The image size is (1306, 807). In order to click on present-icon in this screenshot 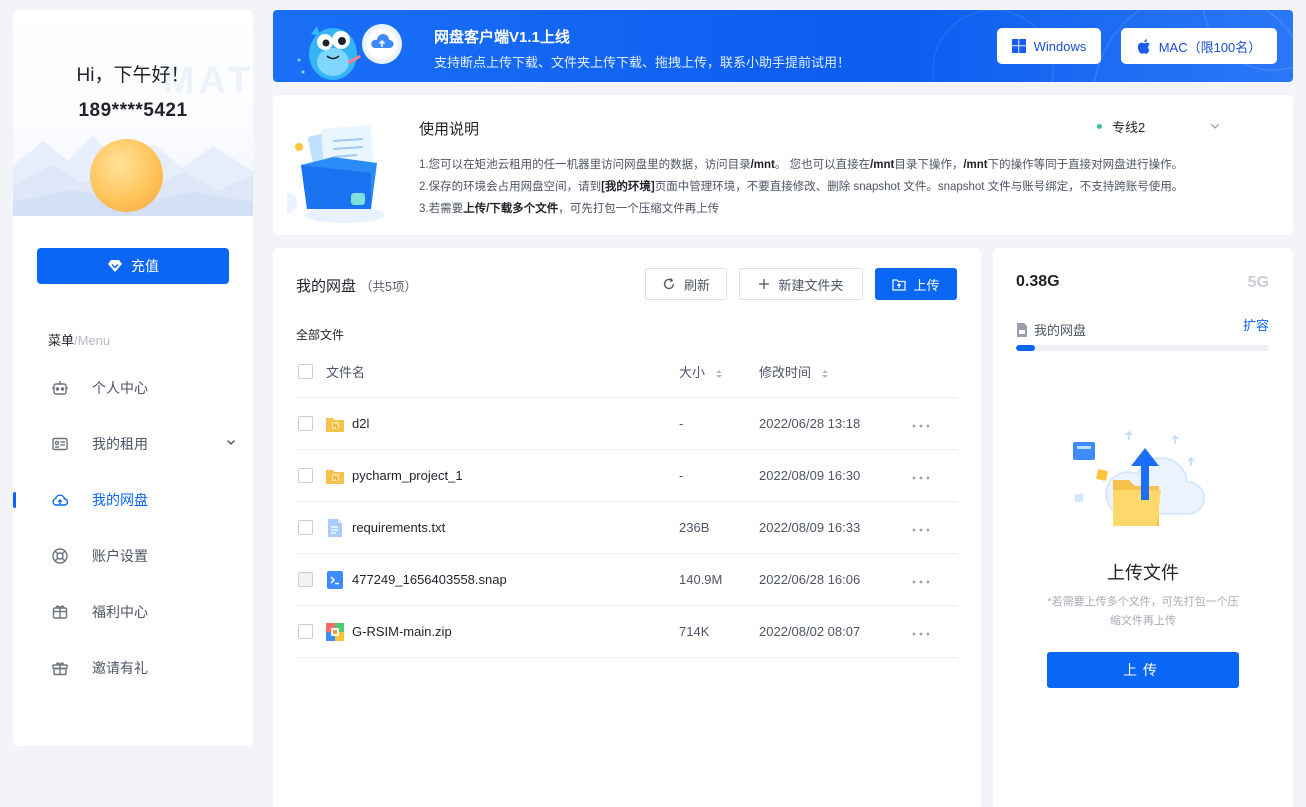, I will do `click(60, 668)`.